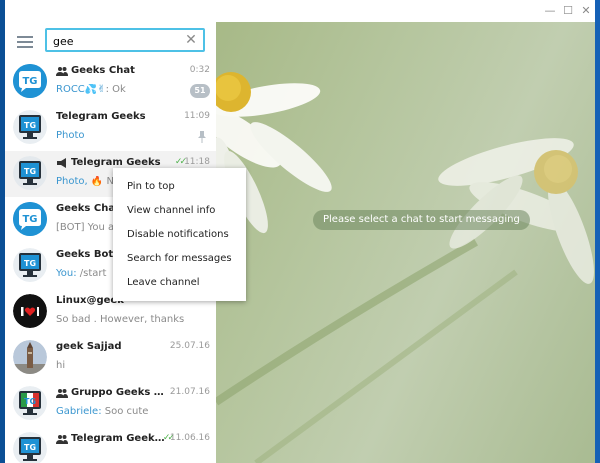 The height and width of the screenshot is (463, 600). I want to click on menu-item-pin-to-top: Pin to top, so click(151, 186).